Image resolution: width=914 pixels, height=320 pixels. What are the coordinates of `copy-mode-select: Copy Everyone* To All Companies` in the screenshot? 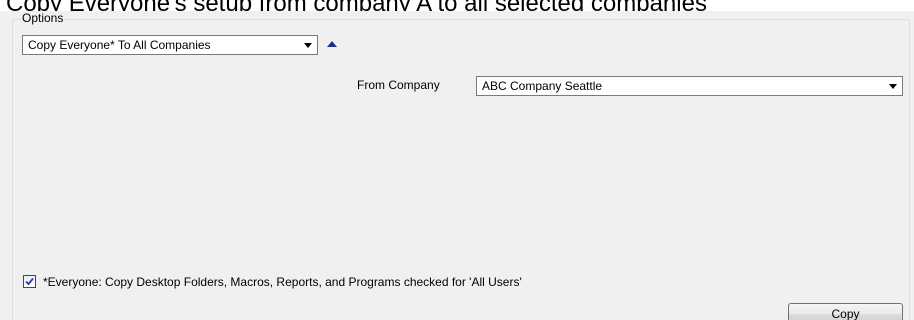 It's located at (170, 45).